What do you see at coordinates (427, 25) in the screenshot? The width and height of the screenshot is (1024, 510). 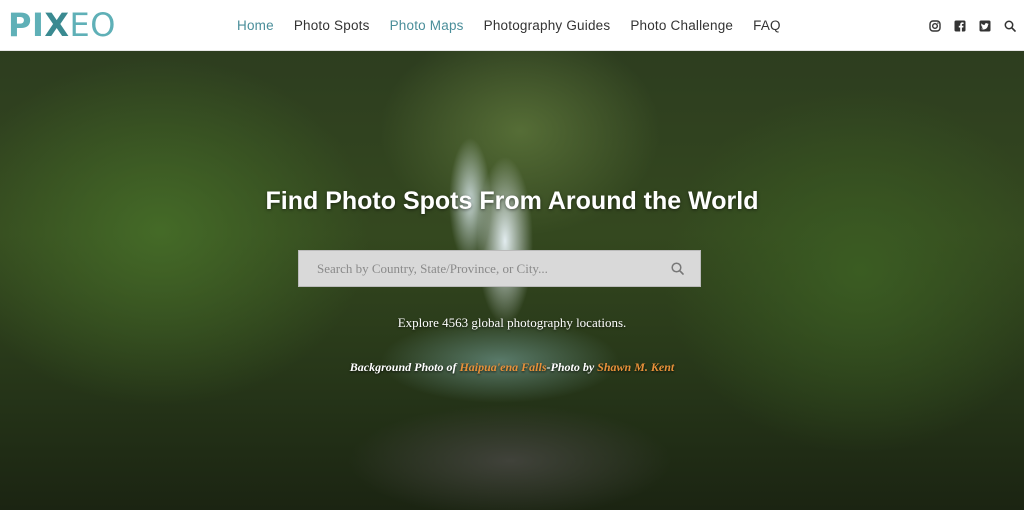 I see `nav-item-photo-maps: Photo Maps` at bounding box center [427, 25].